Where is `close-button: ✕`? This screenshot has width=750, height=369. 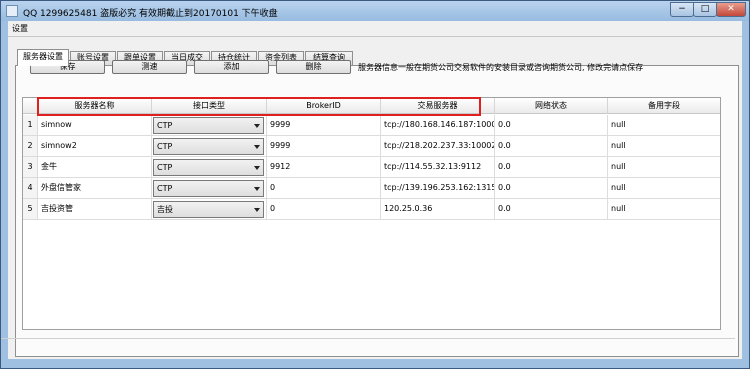
close-button: ✕ is located at coordinates (731, 9).